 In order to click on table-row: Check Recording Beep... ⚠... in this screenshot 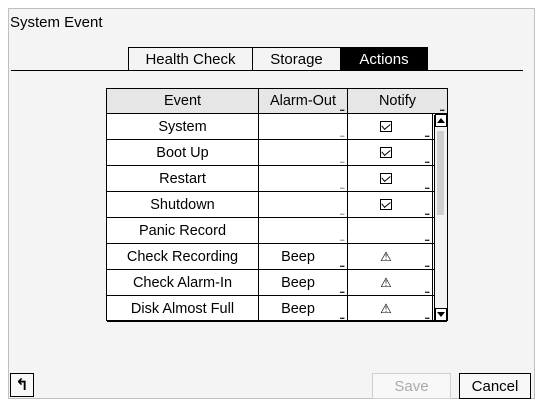, I will do `click(277, 257)`.